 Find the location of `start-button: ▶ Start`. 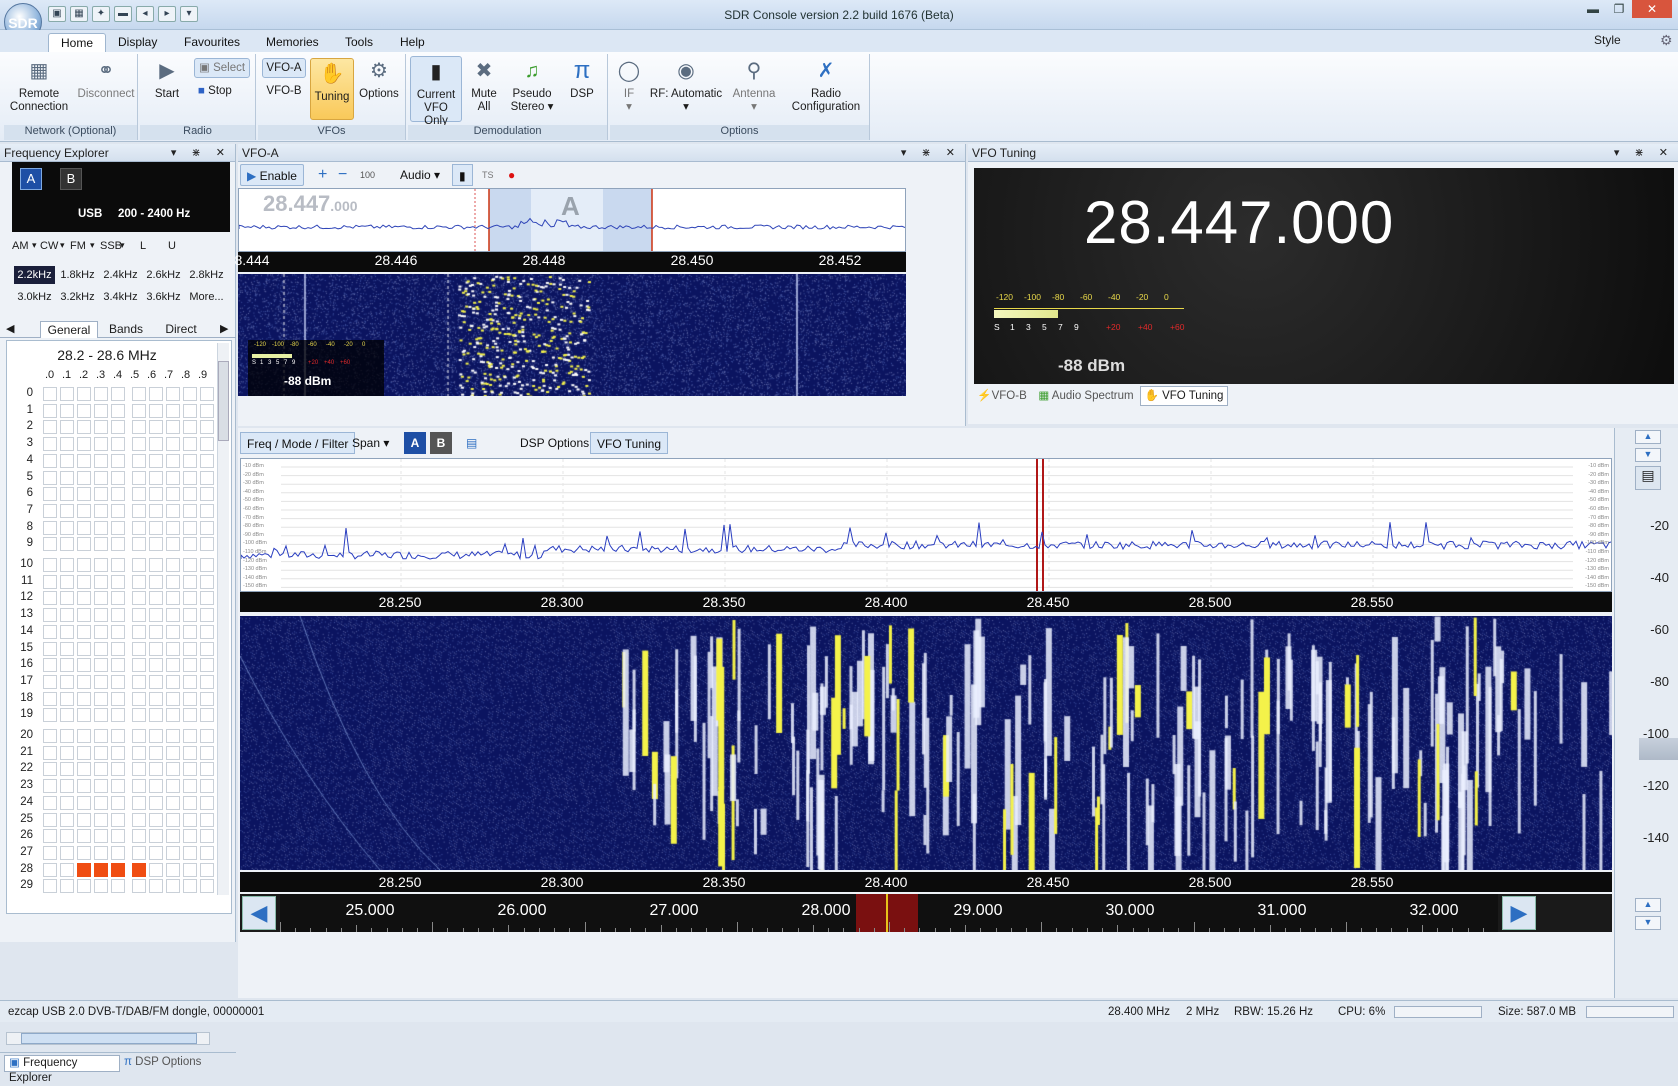

start-button: ▶ Start is located at coordinates (167, 79).